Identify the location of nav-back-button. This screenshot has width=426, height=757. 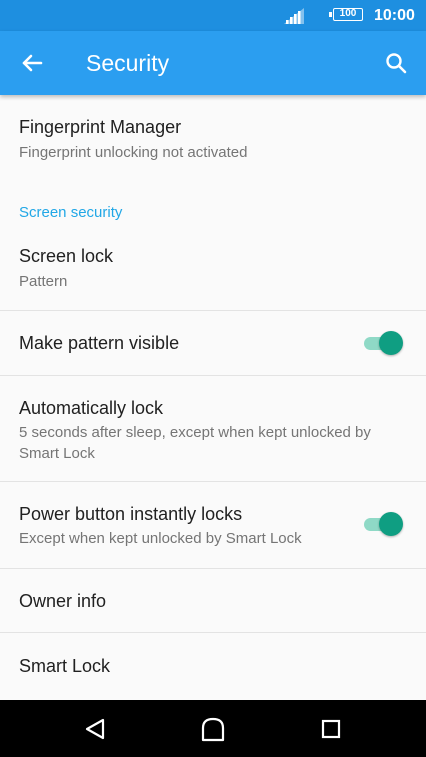
(95, 729).